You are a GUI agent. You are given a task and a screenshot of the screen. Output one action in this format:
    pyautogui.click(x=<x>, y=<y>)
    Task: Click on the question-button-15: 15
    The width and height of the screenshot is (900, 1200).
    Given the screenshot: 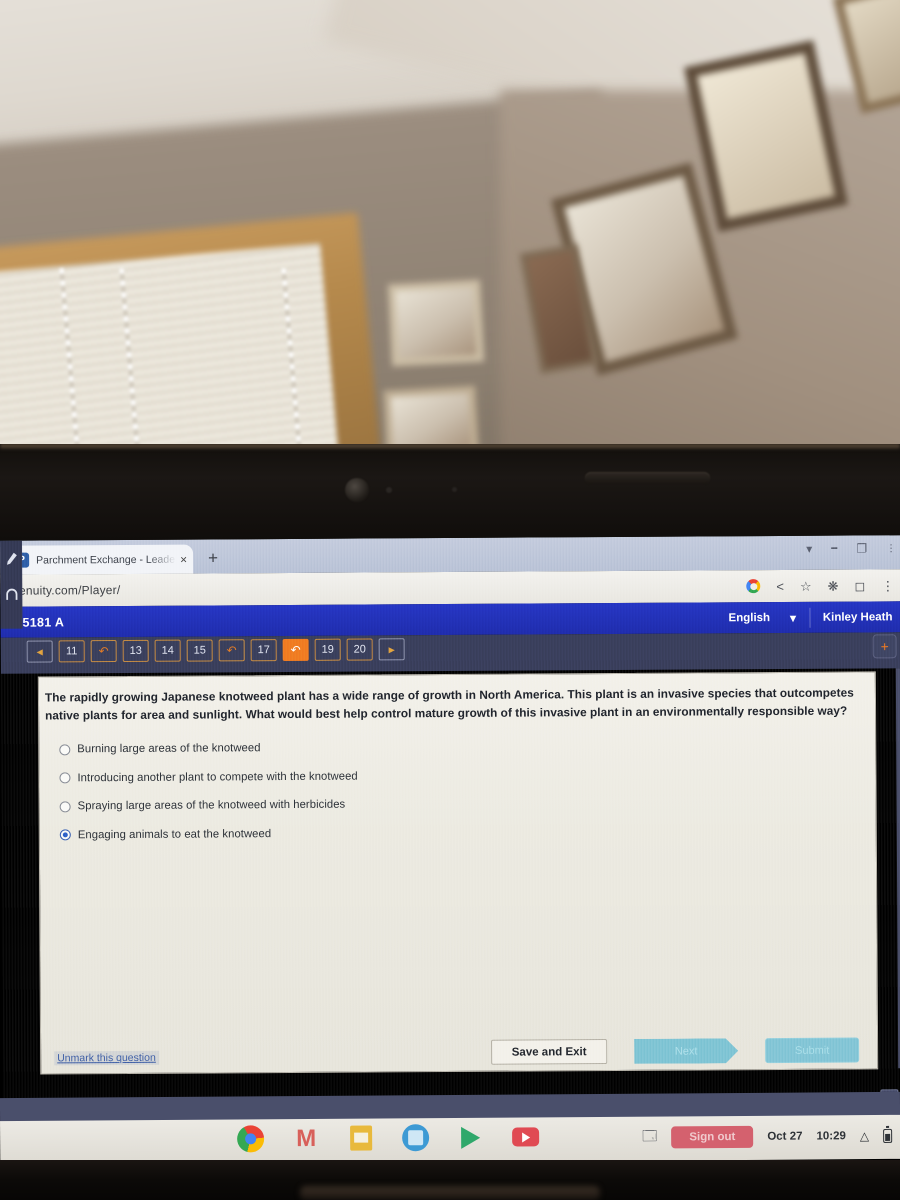 What is the action you would take?
    pyautogui.click(x=199, y=650)
    